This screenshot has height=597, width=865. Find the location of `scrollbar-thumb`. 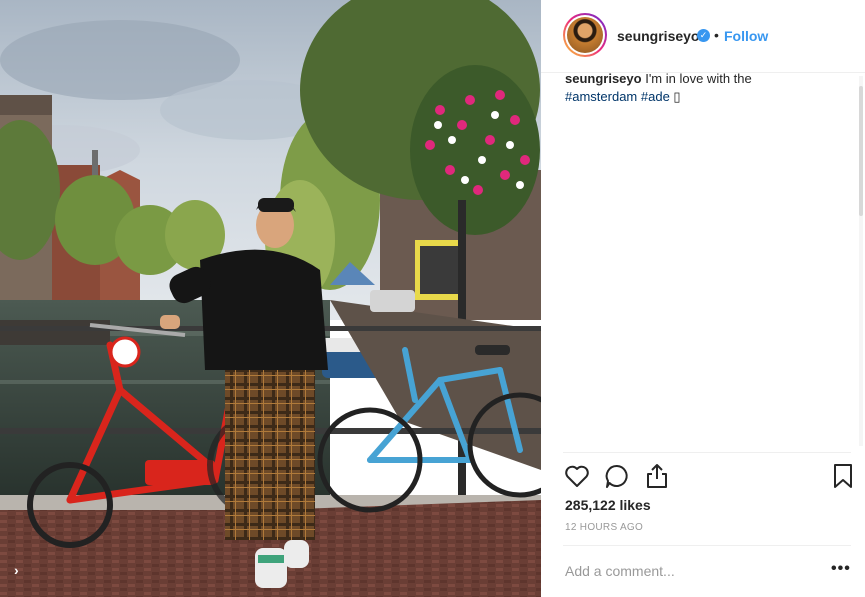

scrollbar-thumb is located at coordinates (861, 151).